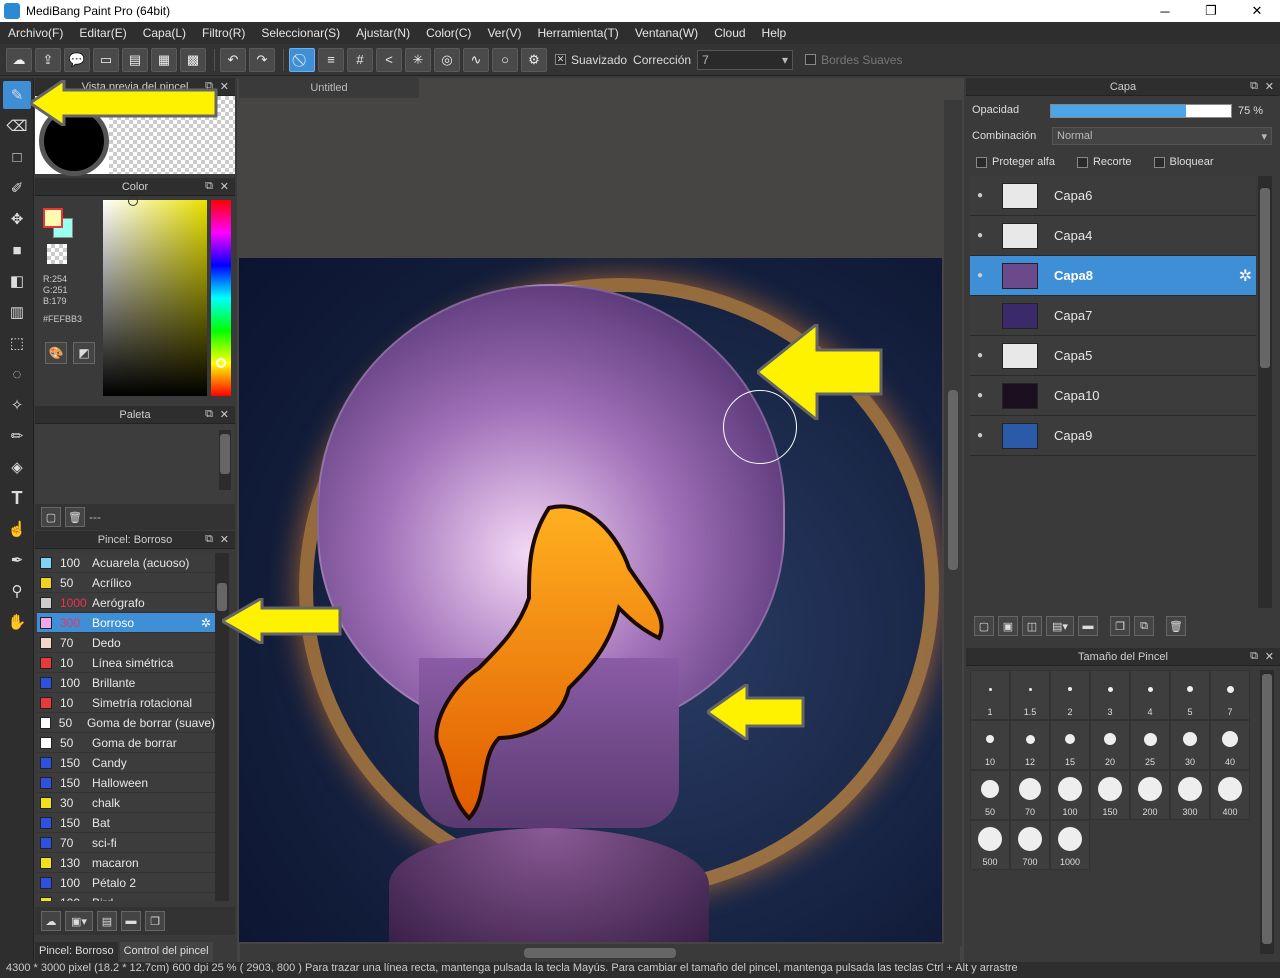 This screenshot has width=1280, height=978. What do you see at coordinates (1190, 745) in the screenshot?
I see `brush-size-cell: 30` at bounding box center [1190, 745].